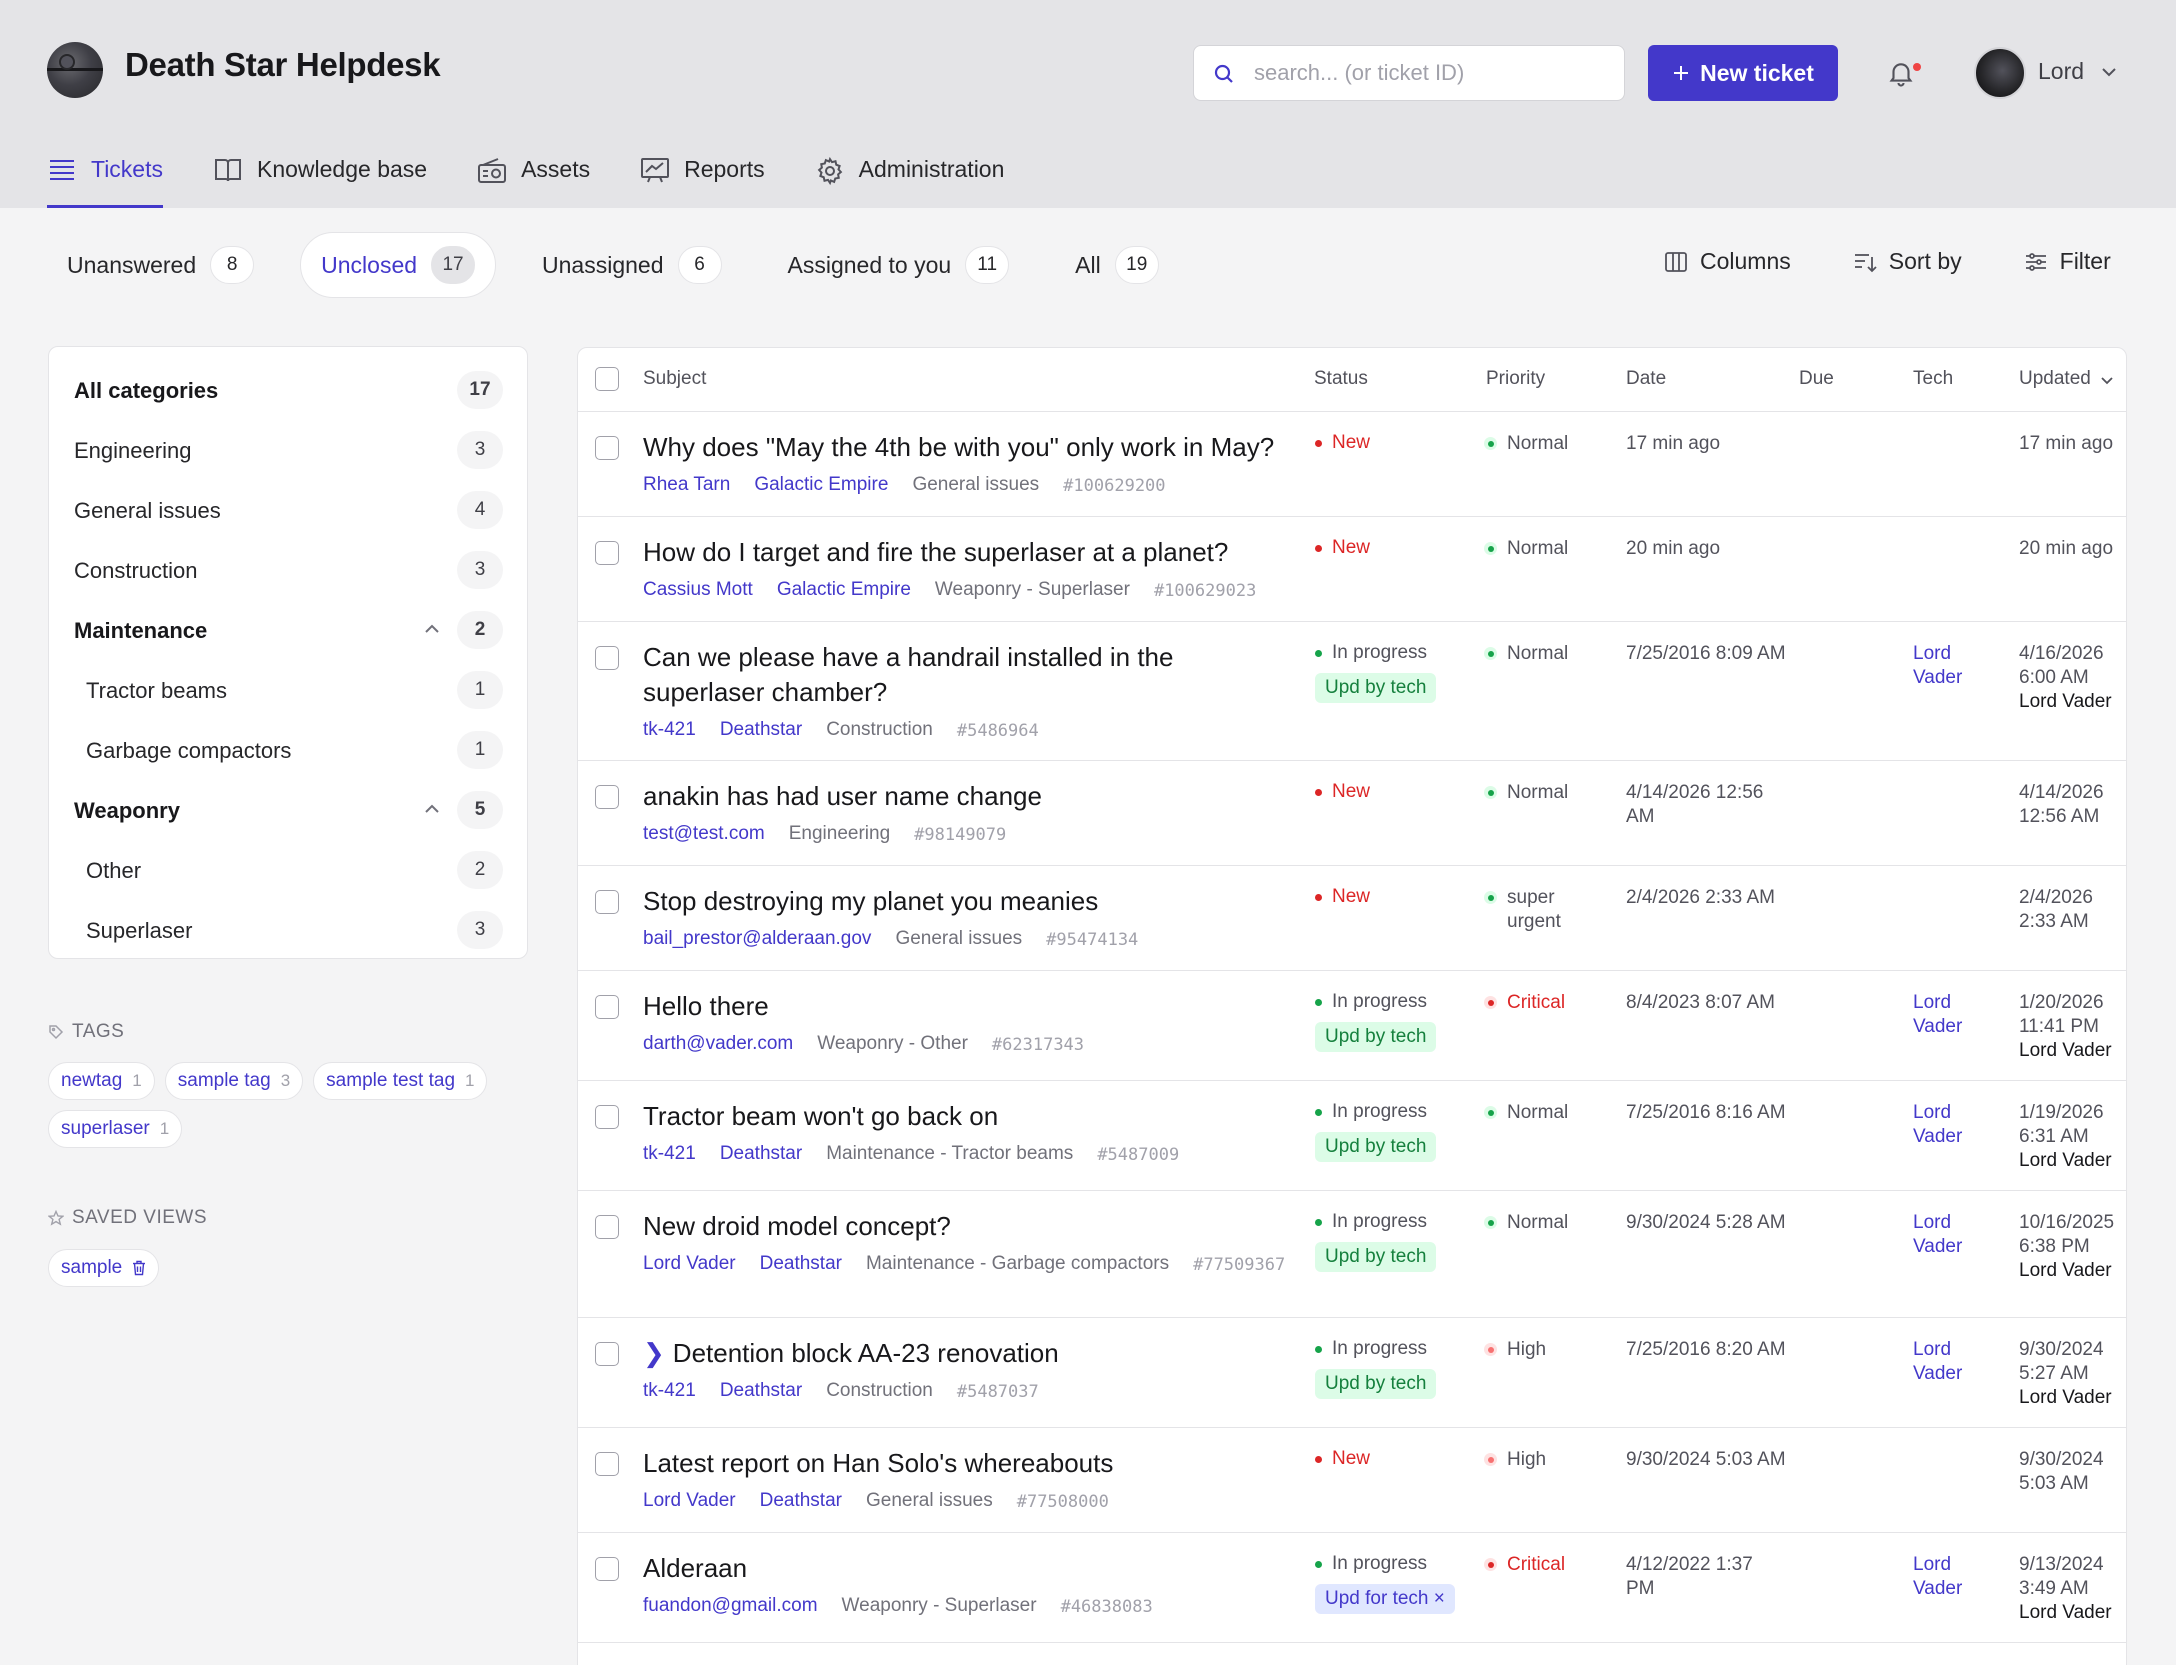 The image size is (2176, 1665). What do you see at coordinates (1903, 75) in the screenshot?
I see `notifications-button` at bounding box center [1903, 75].